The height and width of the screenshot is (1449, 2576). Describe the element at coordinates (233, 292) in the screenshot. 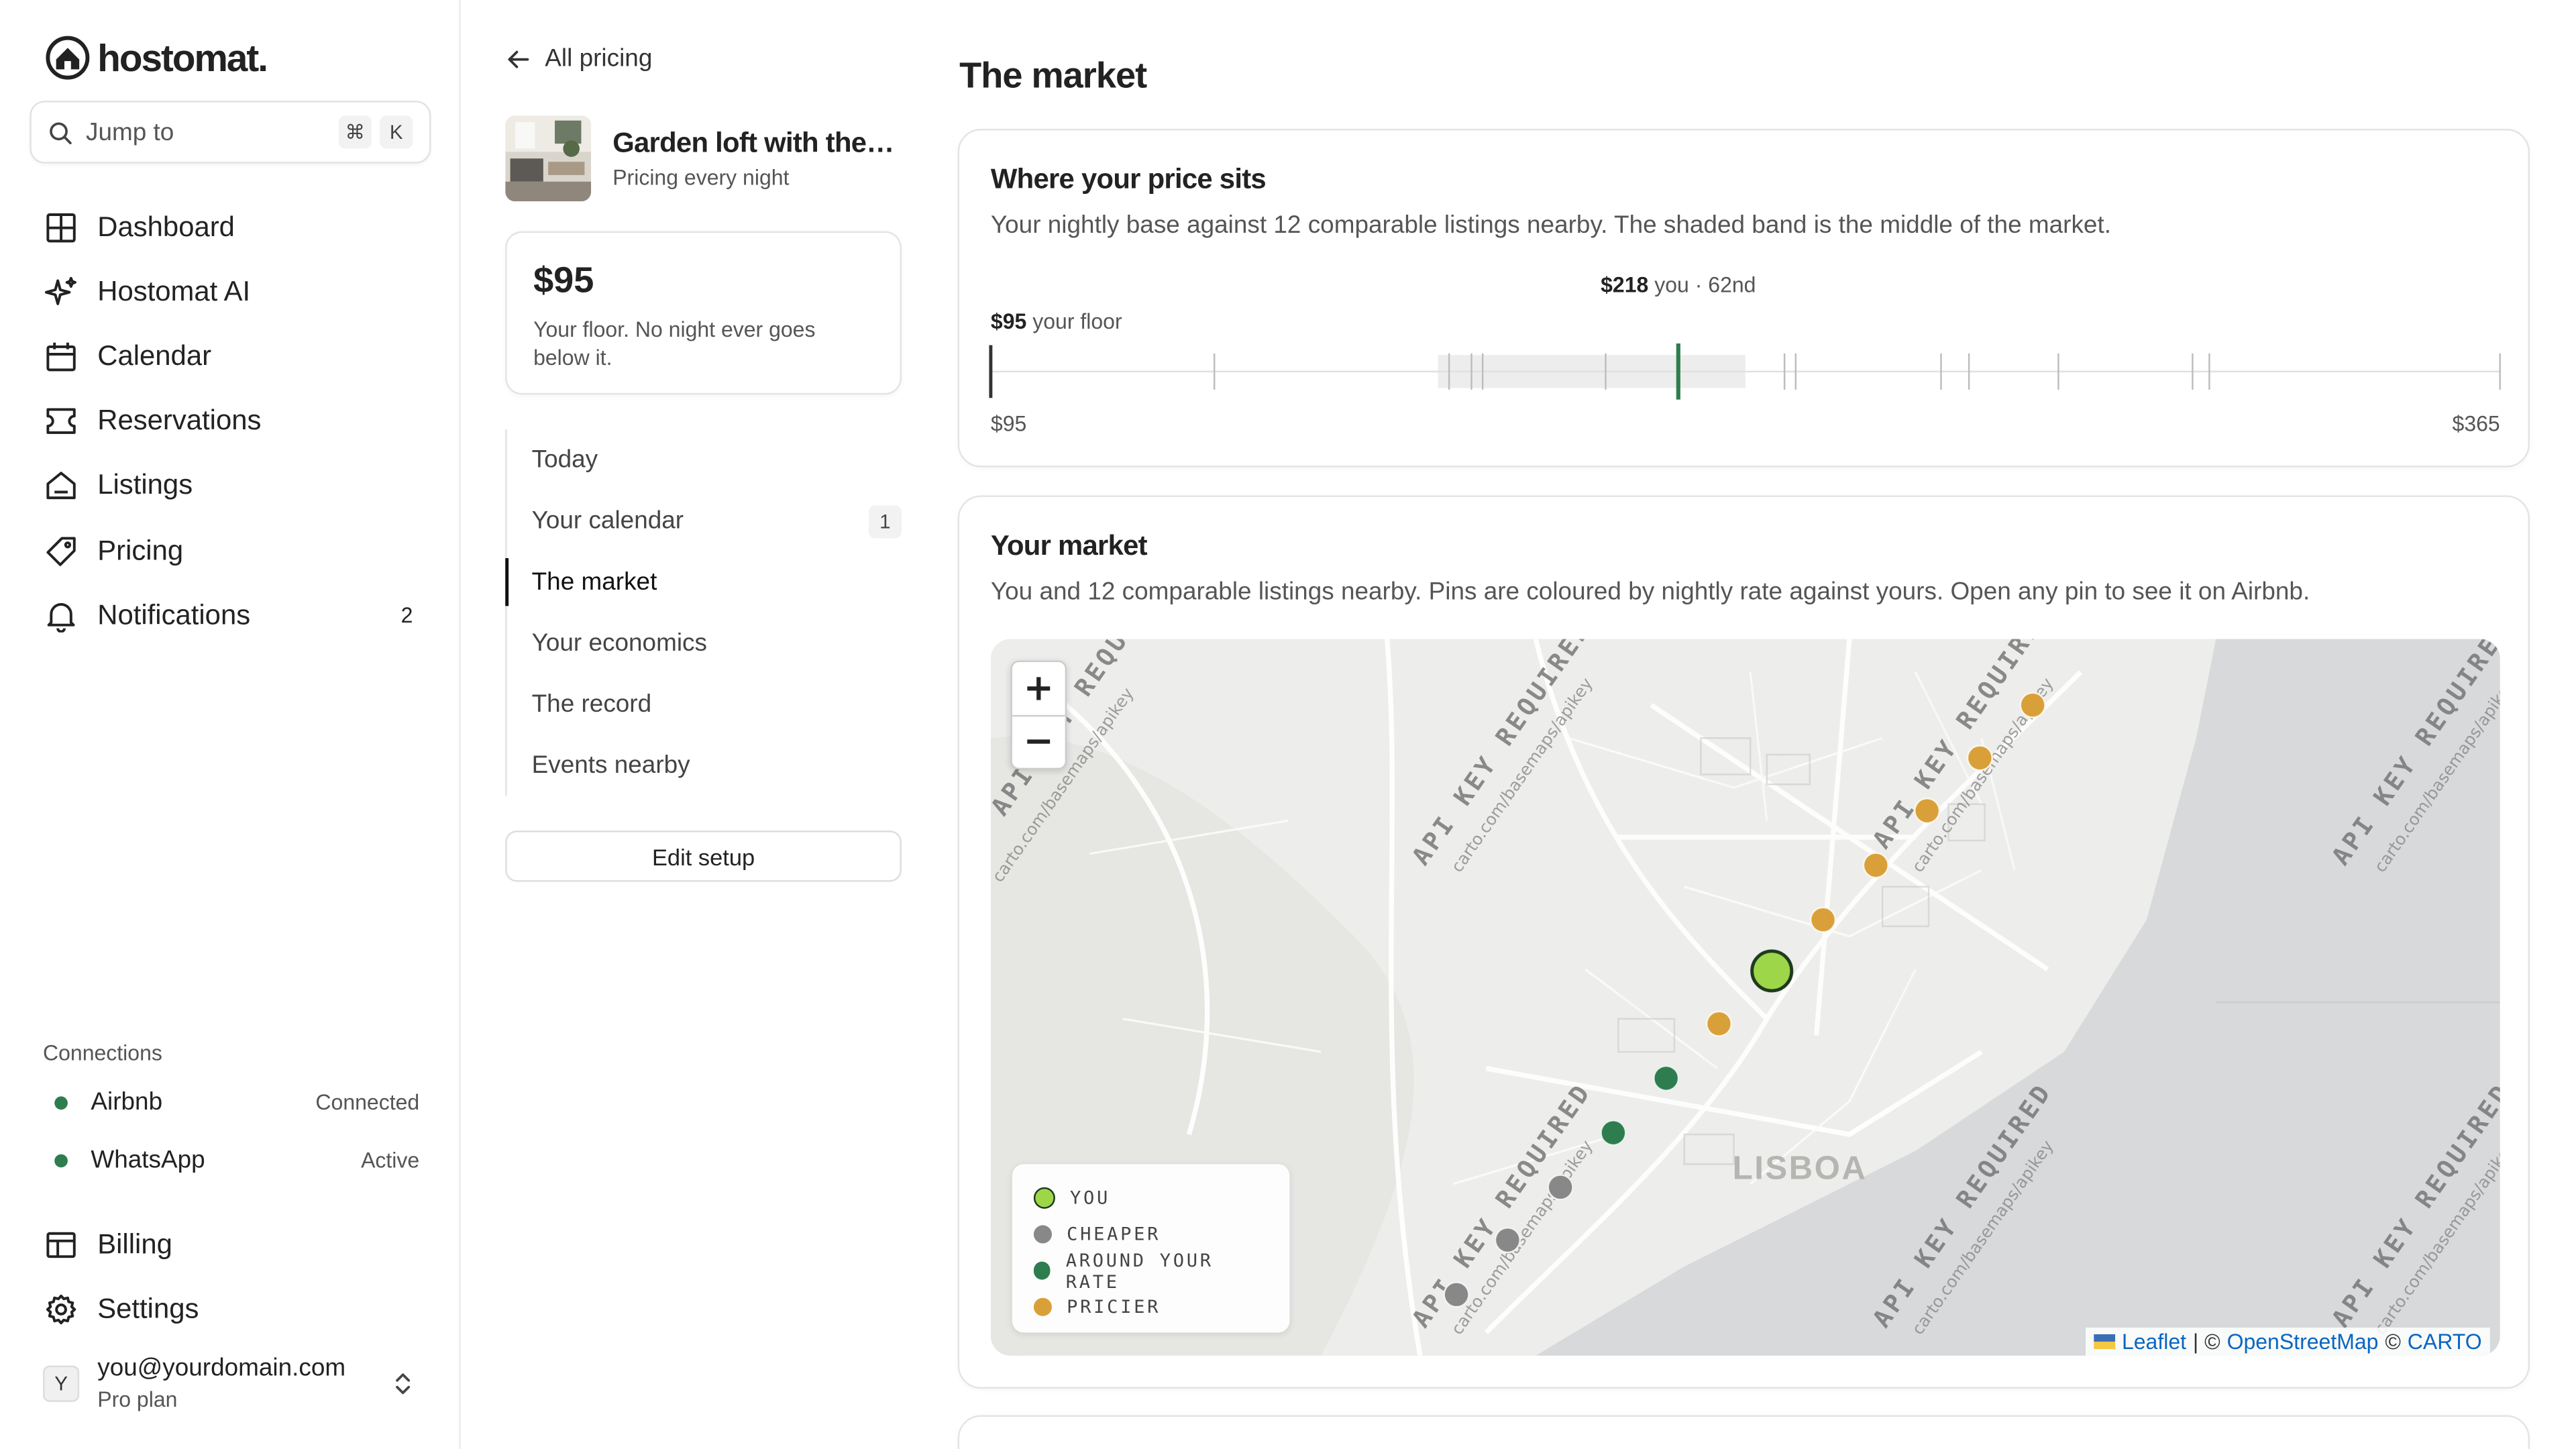

I see `nav-item-hostomat-ai: Hostomat AI` at that location.